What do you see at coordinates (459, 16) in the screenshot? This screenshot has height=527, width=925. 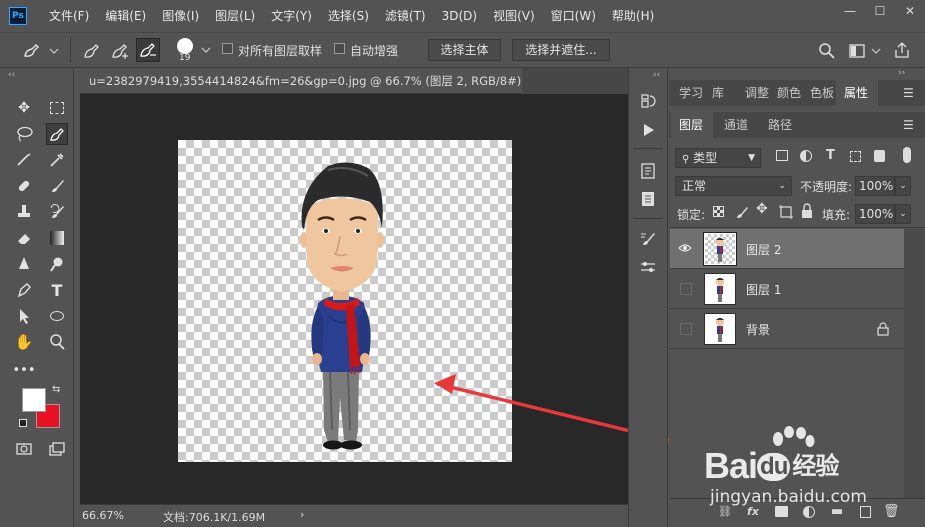 I see `menu-3d: 3D(D)` at bounding box center [459, 16].